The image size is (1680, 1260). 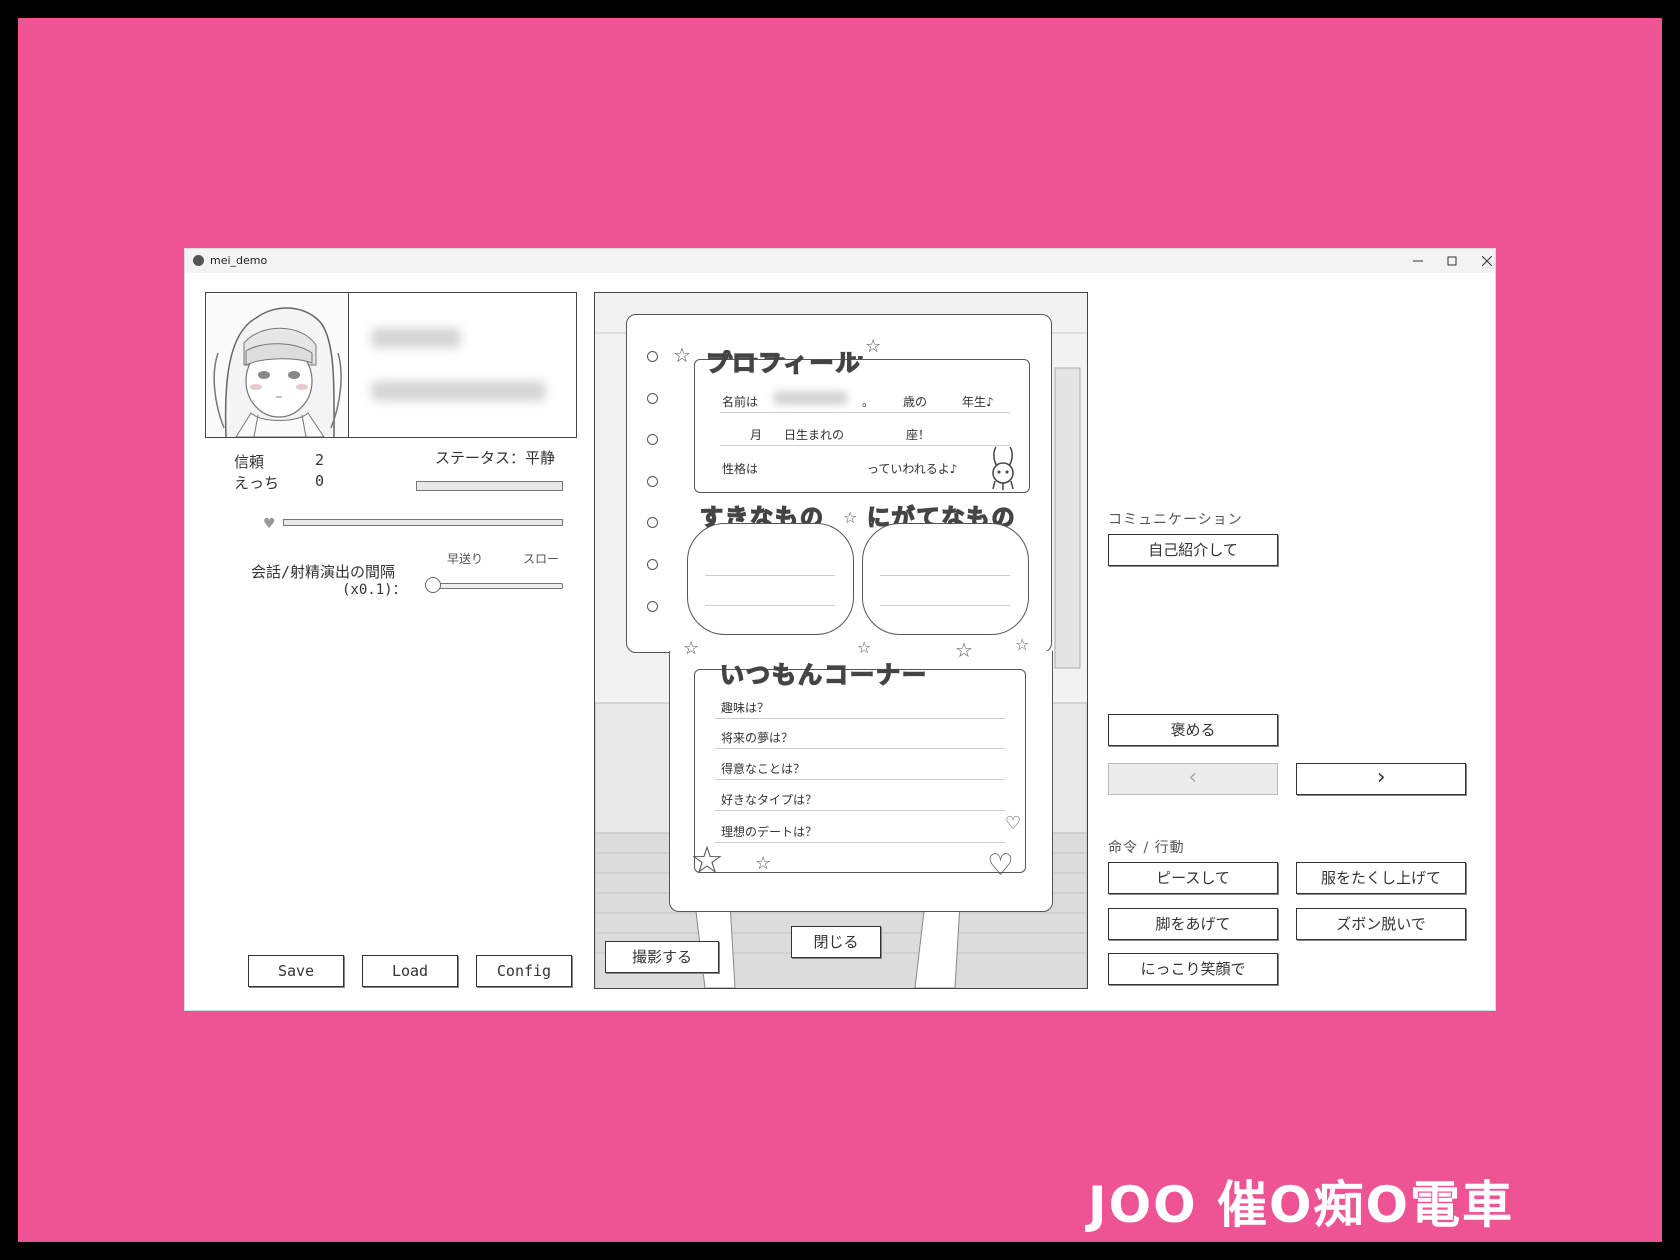 I want to click on grade-label: 年生♪, so click(x=978, y=402).